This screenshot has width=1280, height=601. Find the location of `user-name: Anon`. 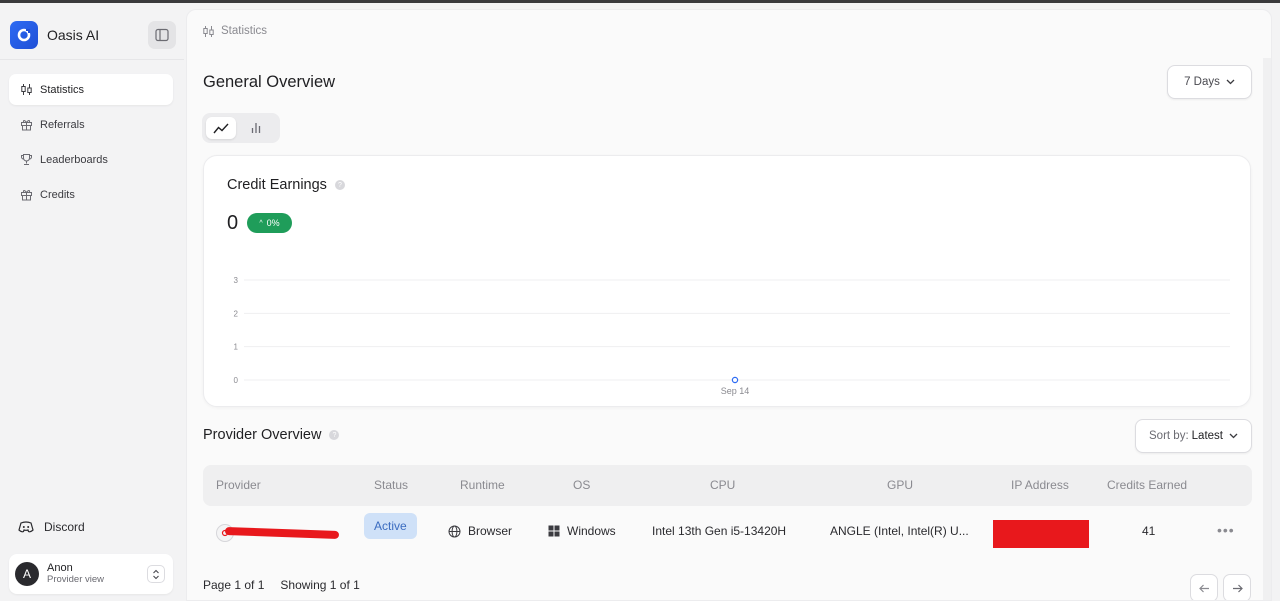

user-name: Anon is located at coordinates (60, 568).